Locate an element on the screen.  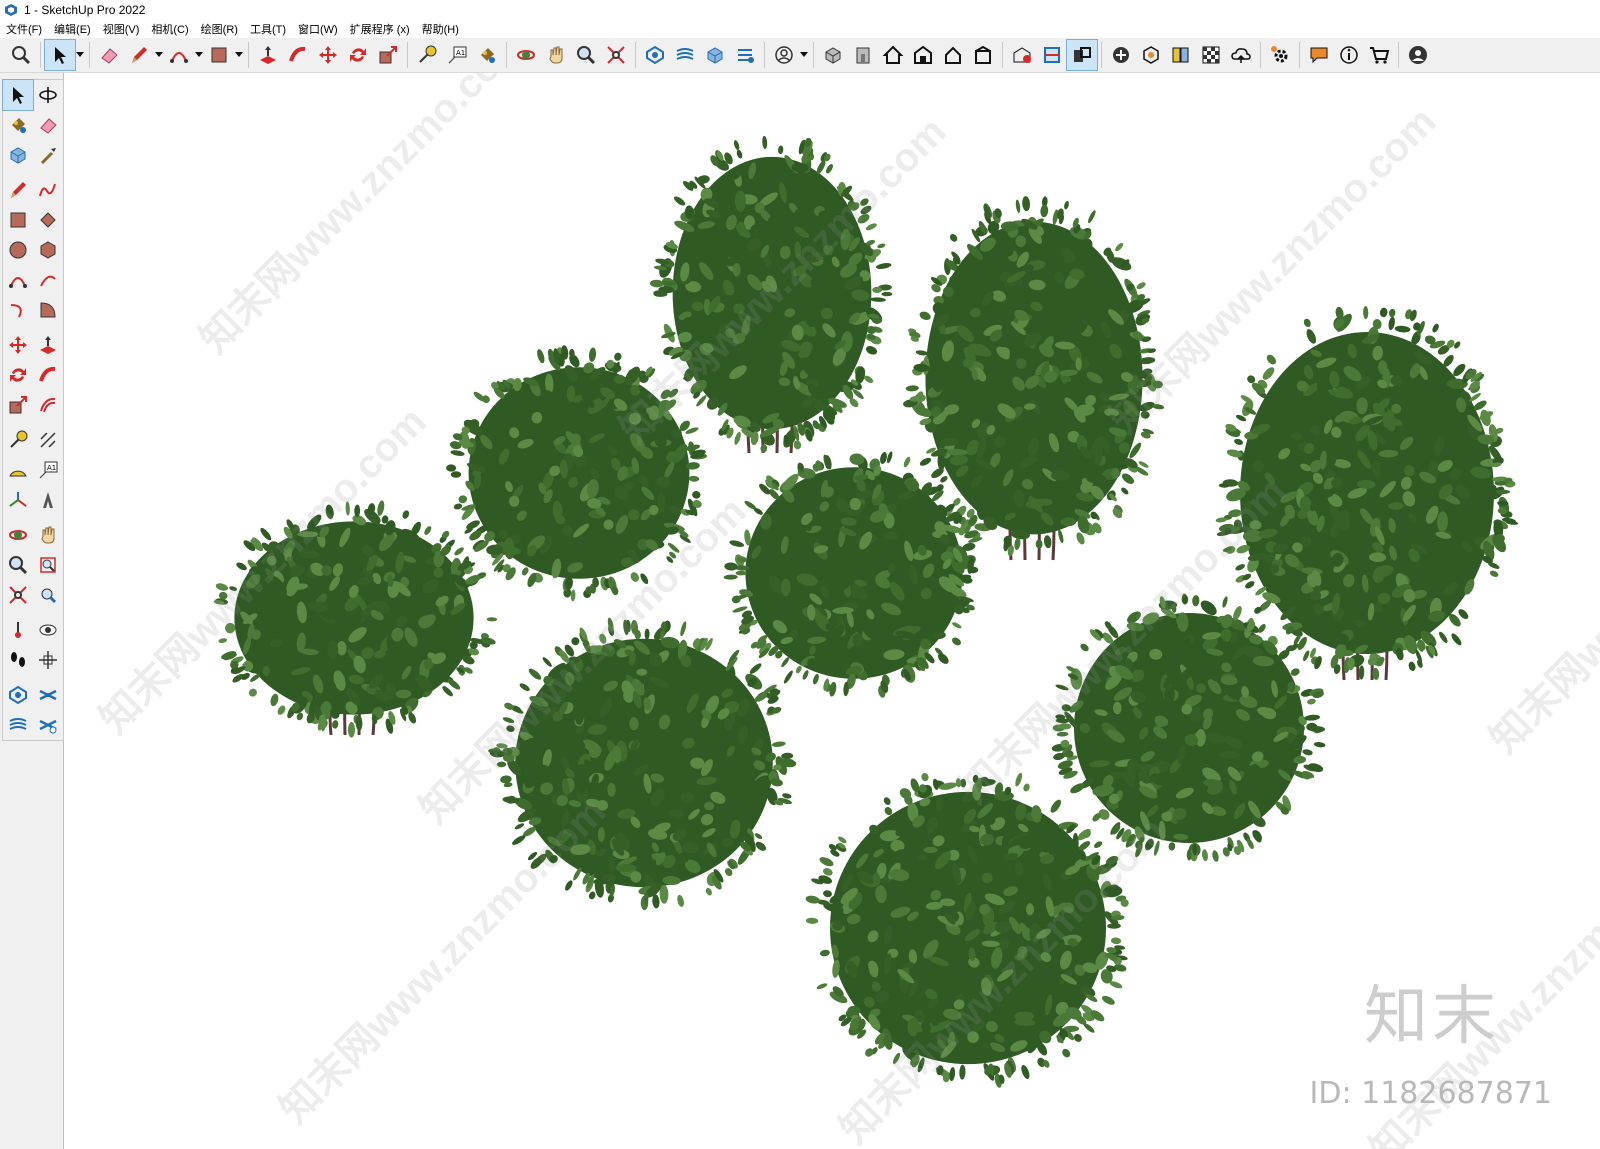
palette-circle-button is located at coordinates (18, 250).